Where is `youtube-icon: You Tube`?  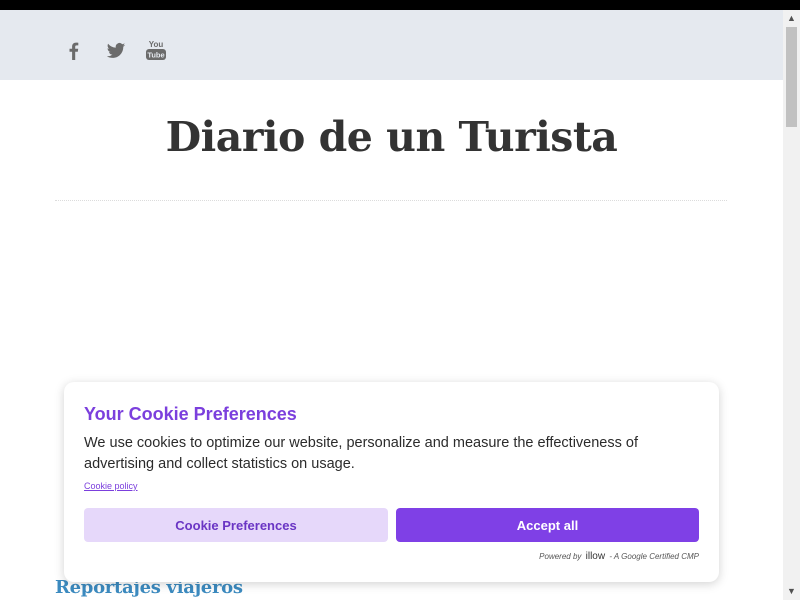
youtube-icon: You Tube is located at coordinates (156, 50).